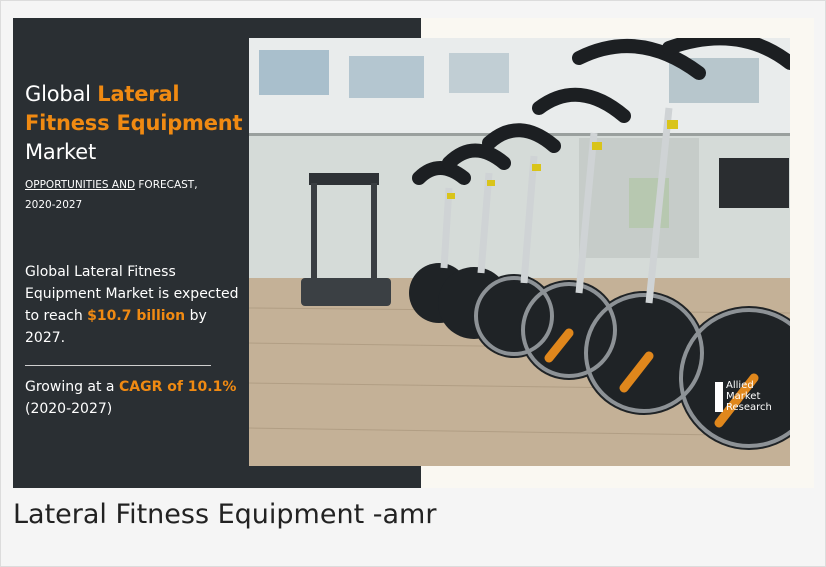 This screenshot has width=826, height=567. I want to click on subtitle-years: 2020-2027, so click(54, 205).